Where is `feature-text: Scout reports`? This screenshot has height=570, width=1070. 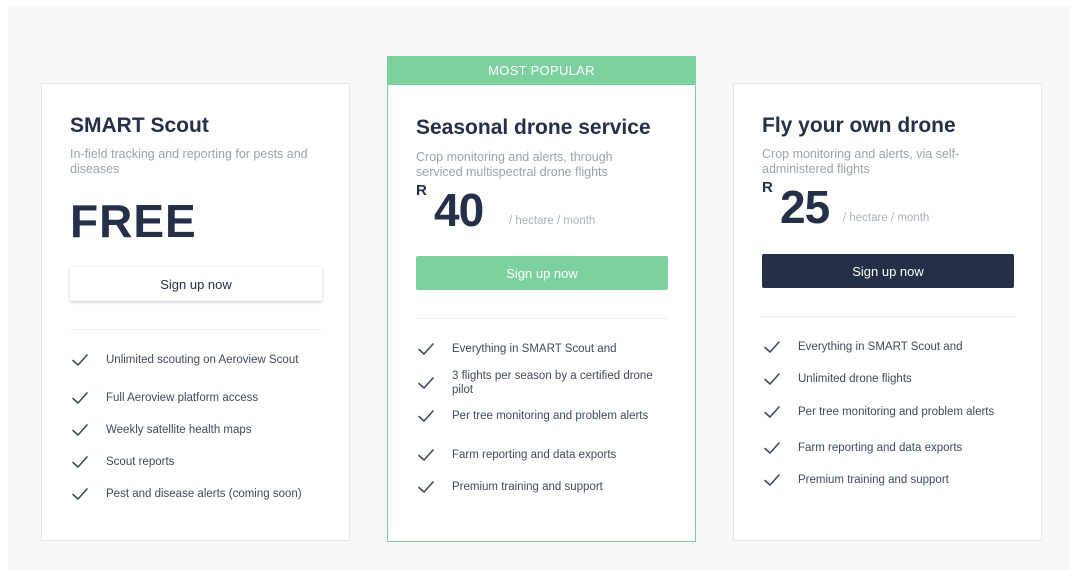 feature-text: Scout reports is located at coordinates (140, 462).